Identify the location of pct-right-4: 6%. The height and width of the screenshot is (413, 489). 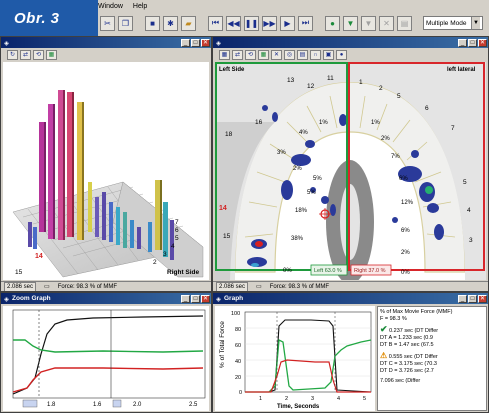
(403, 179).